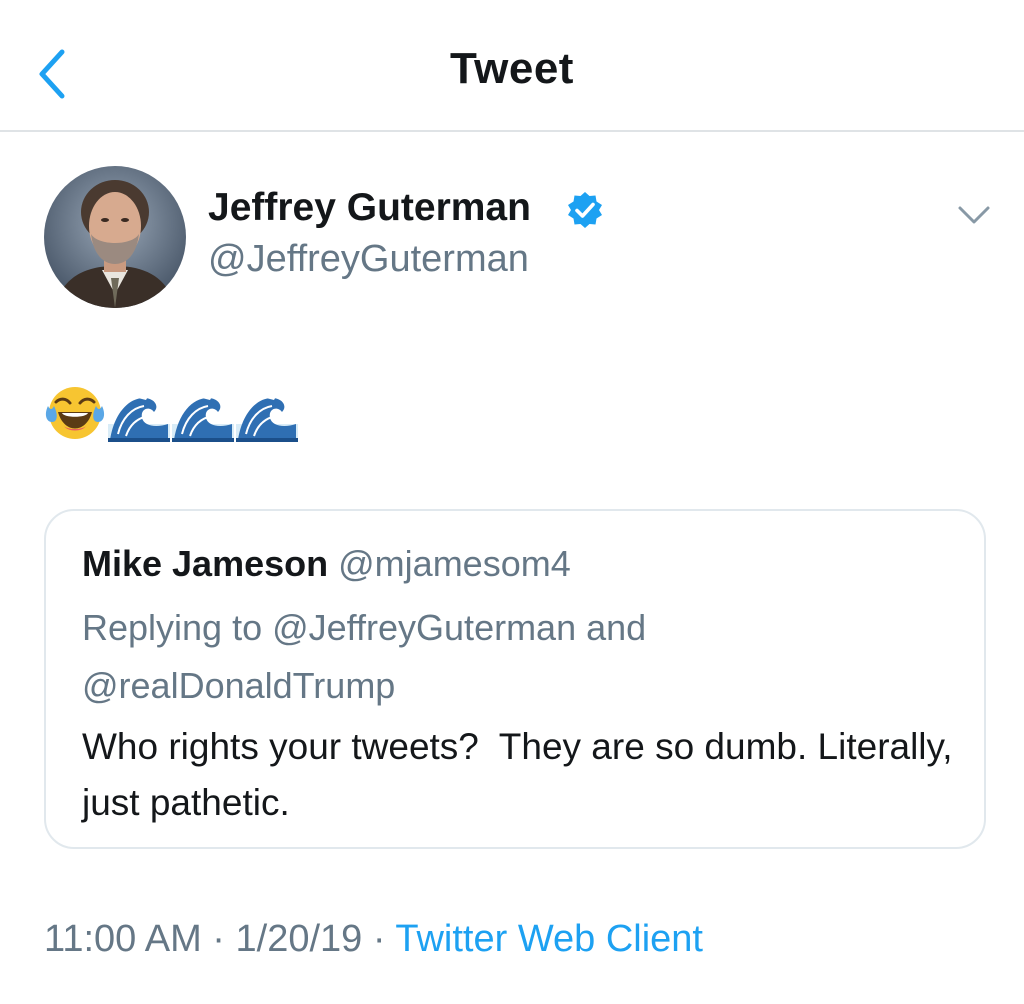 This screenshot has width=1024, height=1004. I want to click on chevron-down-icon, so click(974, 215).